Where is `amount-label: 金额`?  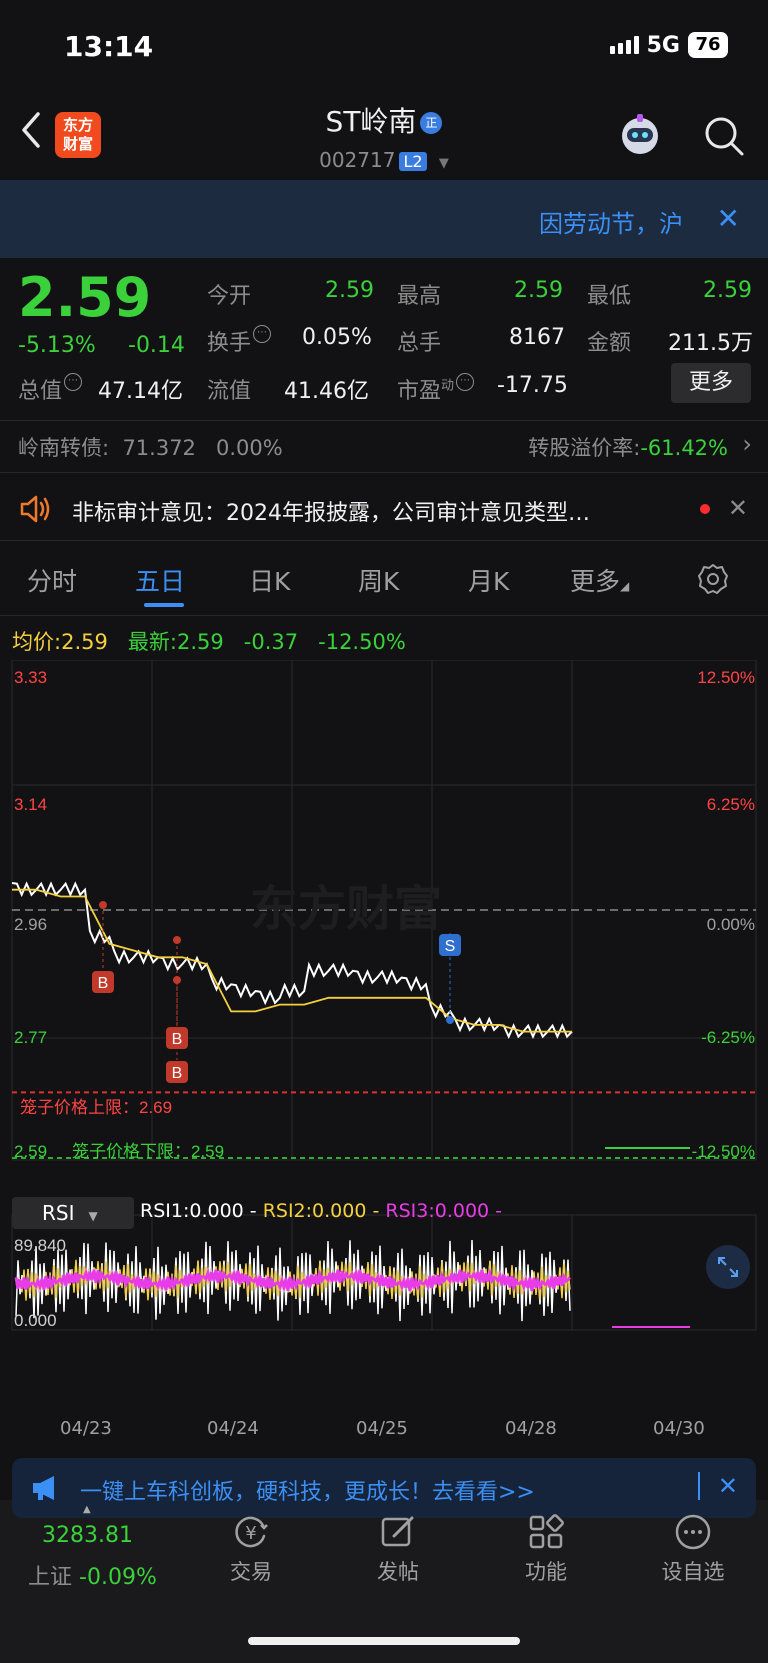
amount-label: 金额 is located at coordinates (609, 343).